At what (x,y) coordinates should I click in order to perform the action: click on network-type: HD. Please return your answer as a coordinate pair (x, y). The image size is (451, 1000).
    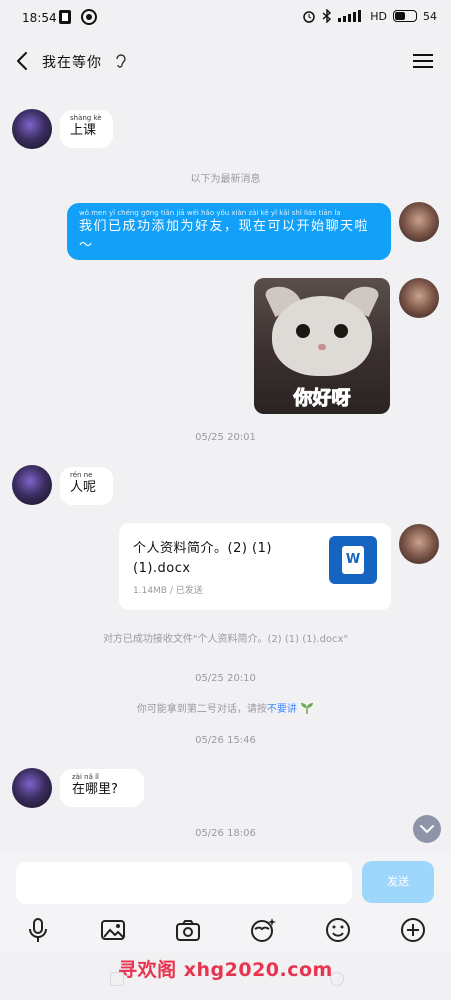
    Looking at the image, I should click on (378, 16).